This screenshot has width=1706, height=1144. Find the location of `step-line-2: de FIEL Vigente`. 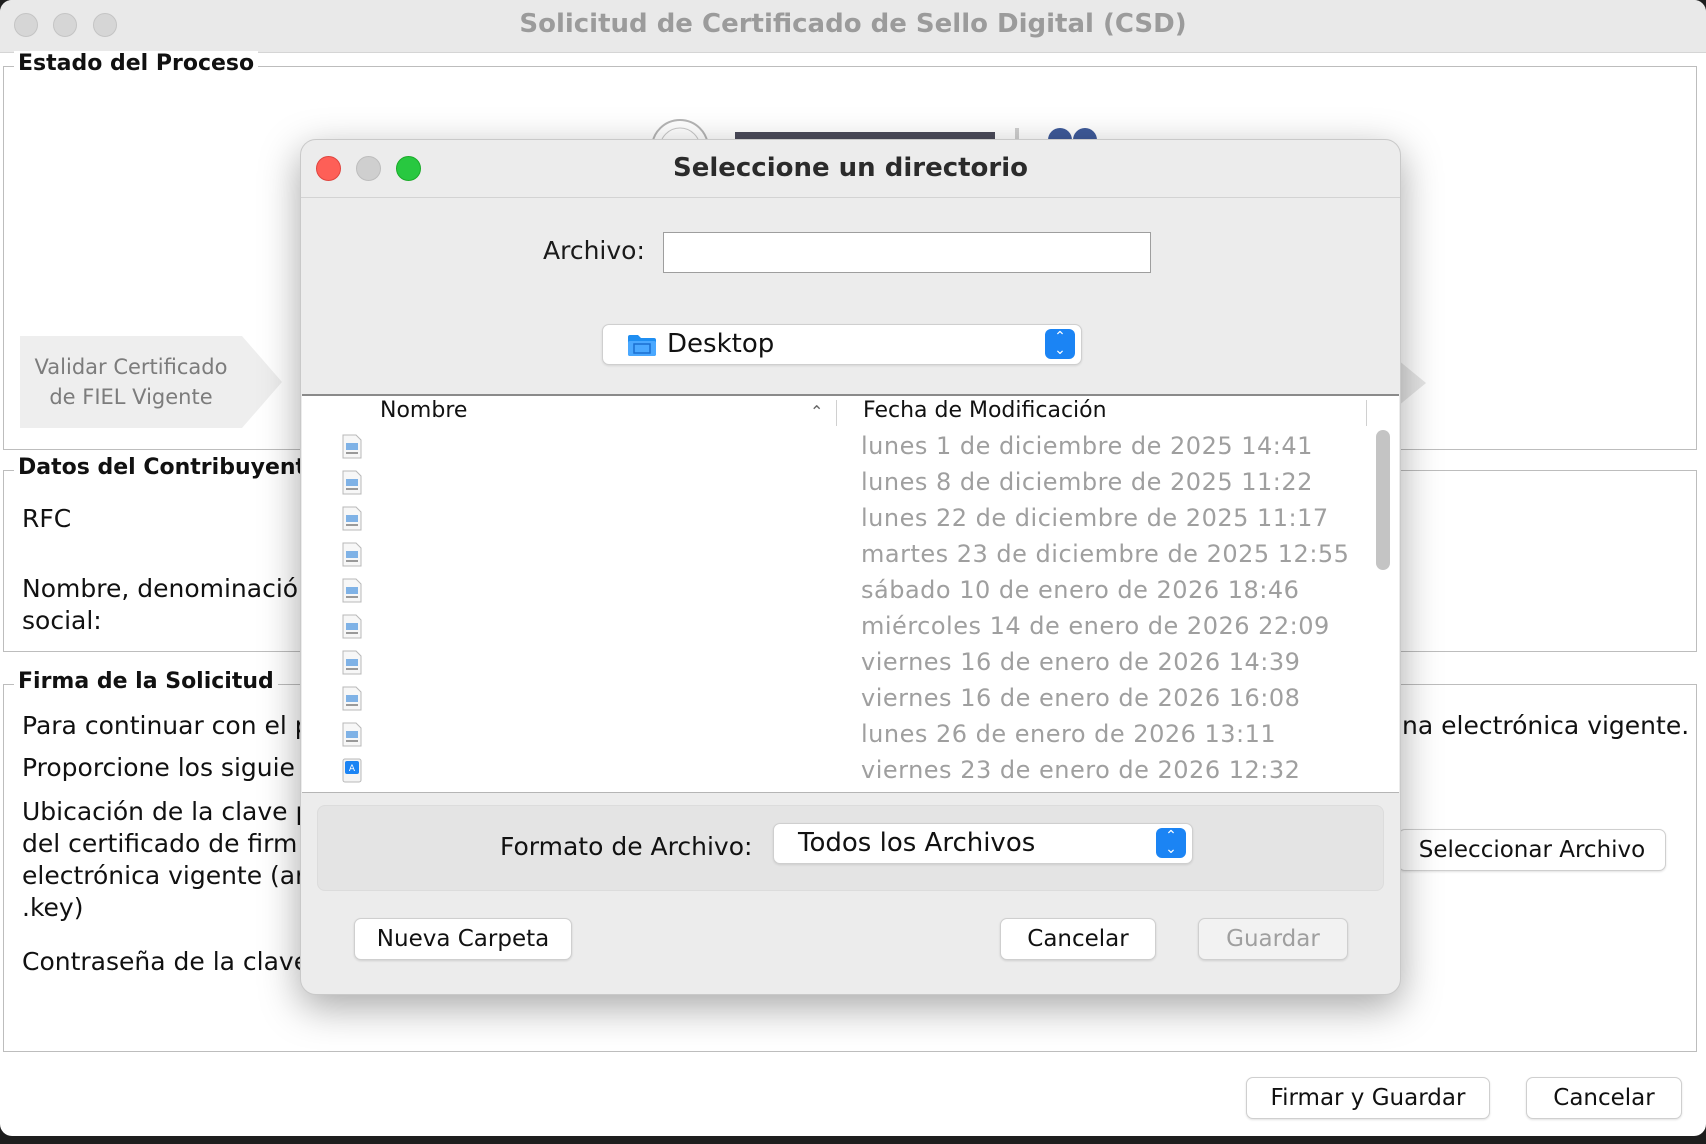

step-line-2: de FIEL Vigente is located at coordinates (131, 397).